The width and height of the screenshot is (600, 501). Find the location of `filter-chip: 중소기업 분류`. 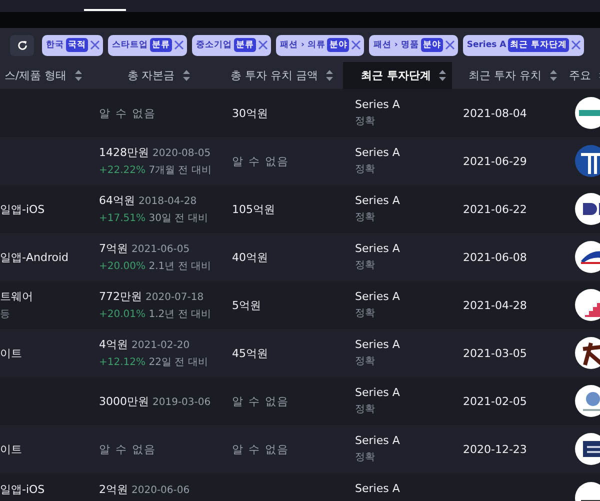

filter-chip: 중소기업 분류 is located at coordinates (231, 45).